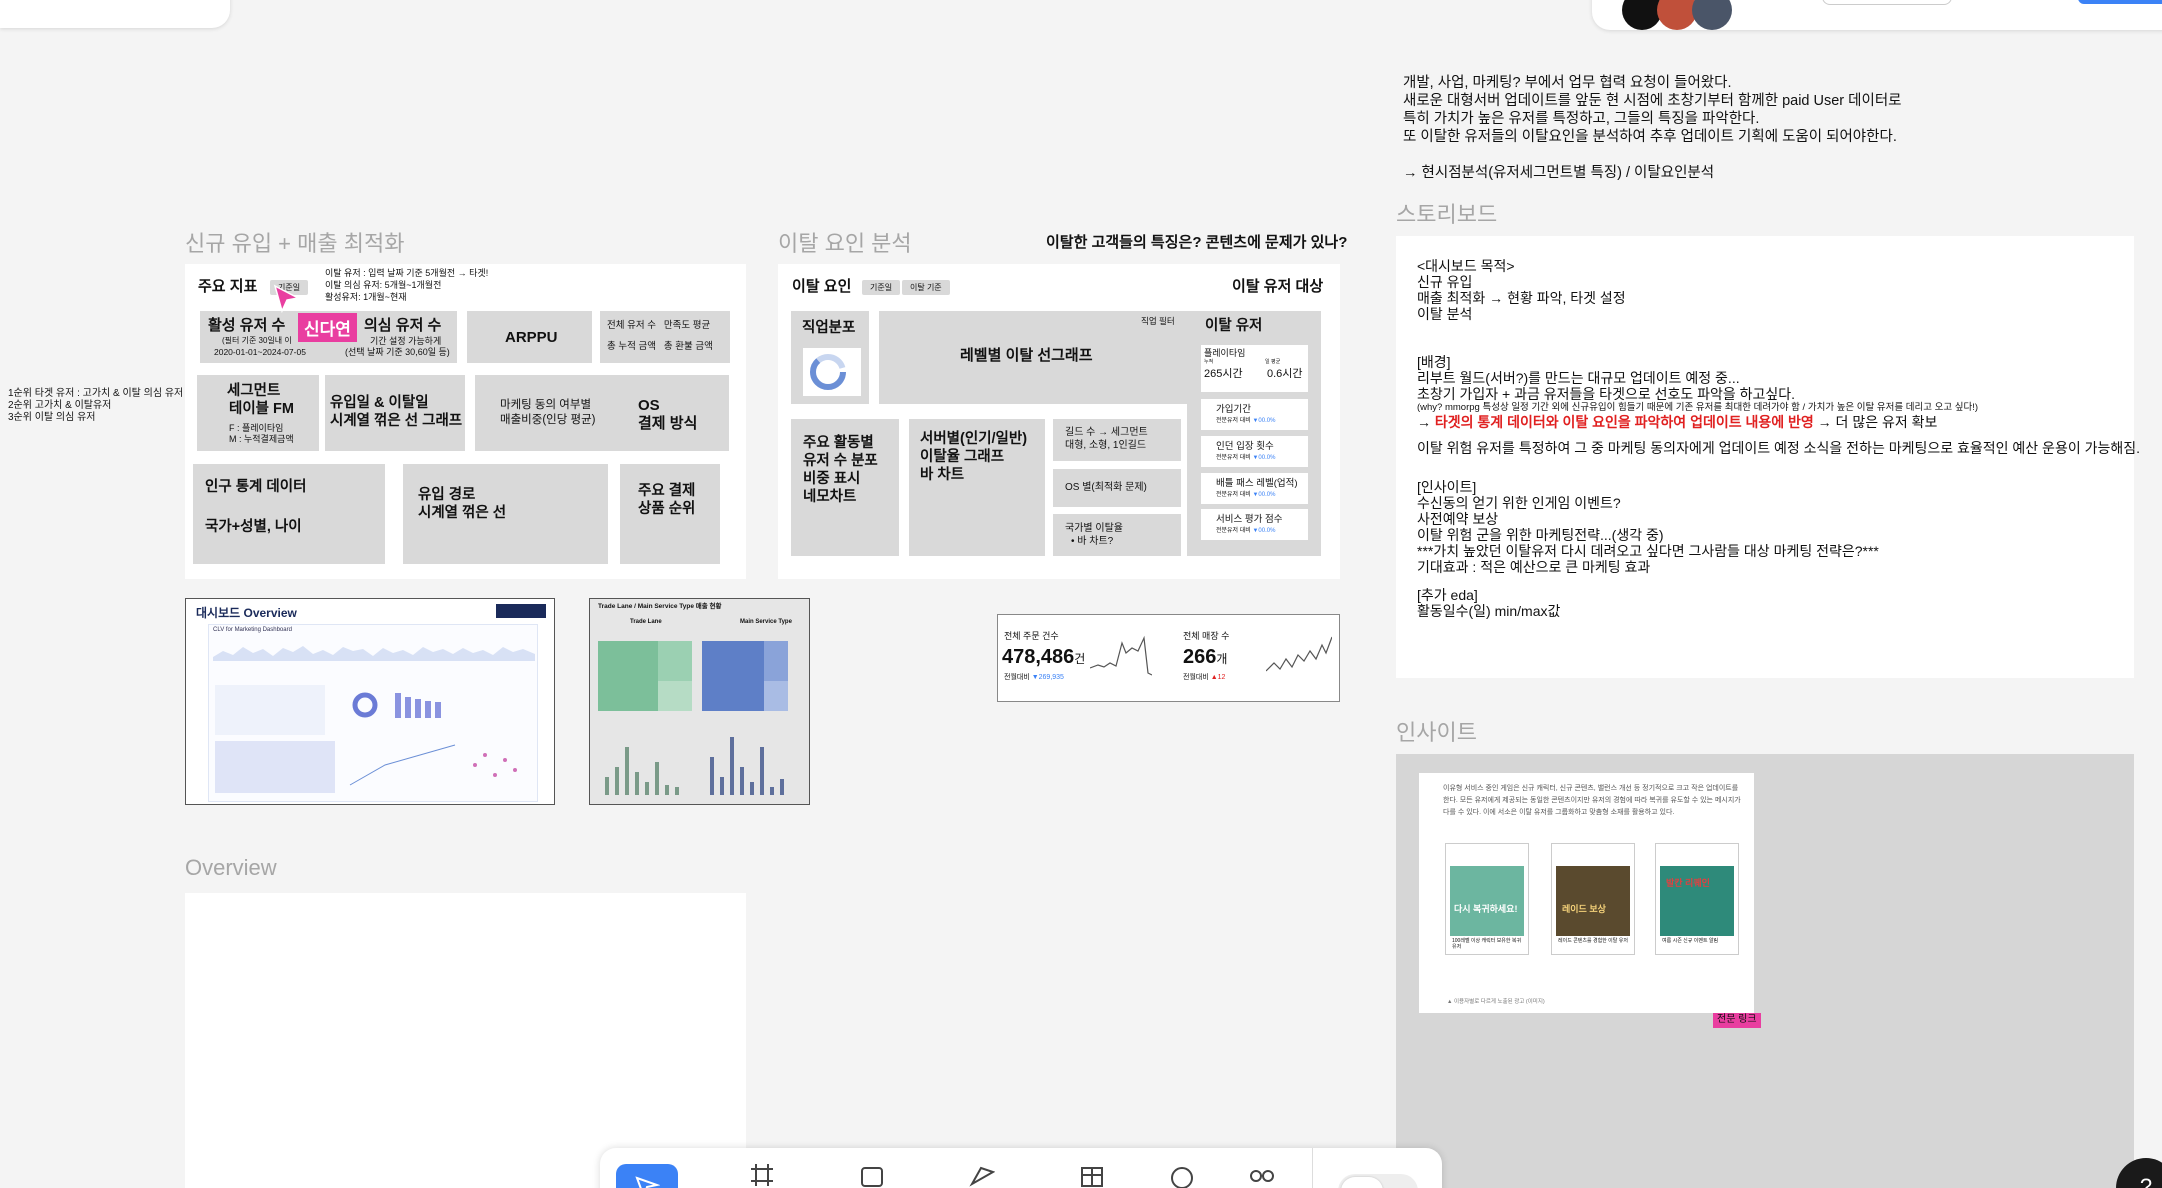 This screenshot has width=2162, height=1188. Describe the element at coordinates (1312, 1168) in the screenshot. I see `toolbar-divider` at that location.